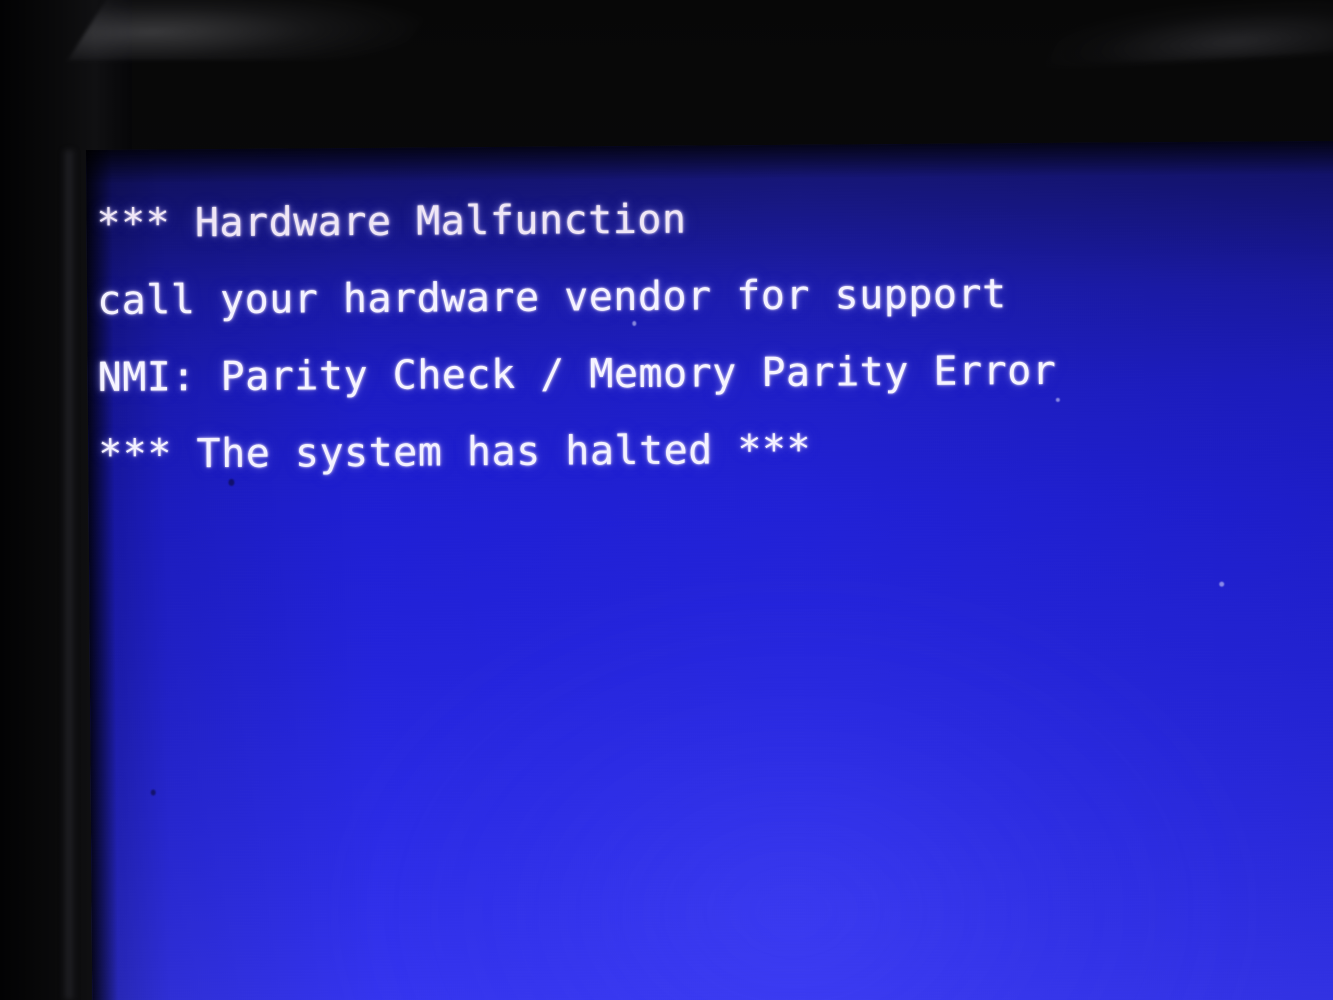 The height and width of the screenshot is (1000, 1333). I want to click on bezel-edge-highlight, so click(69, 575).